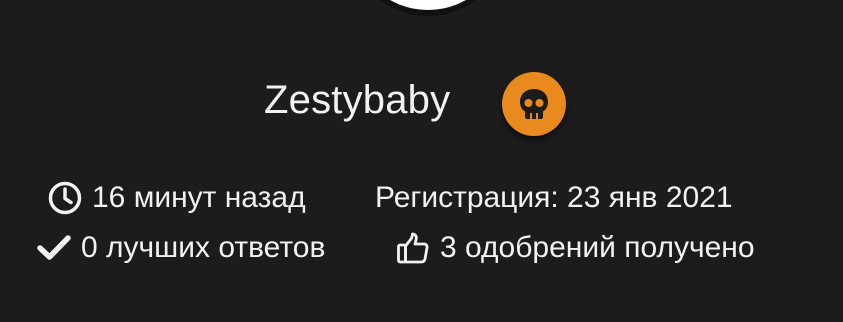 This screenshot has width=843, height=322. I want to click on best-answers-text: 0 лучших ответов, so click(203, 247).